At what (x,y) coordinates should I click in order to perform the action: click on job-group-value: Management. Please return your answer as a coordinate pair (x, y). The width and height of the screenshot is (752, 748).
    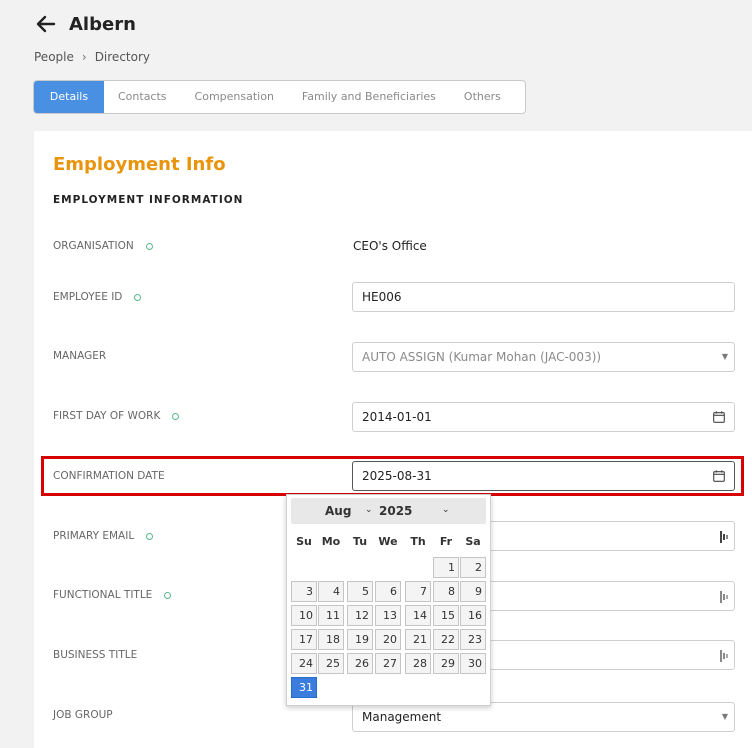
    Looking at the image, I should click on (402, 717).